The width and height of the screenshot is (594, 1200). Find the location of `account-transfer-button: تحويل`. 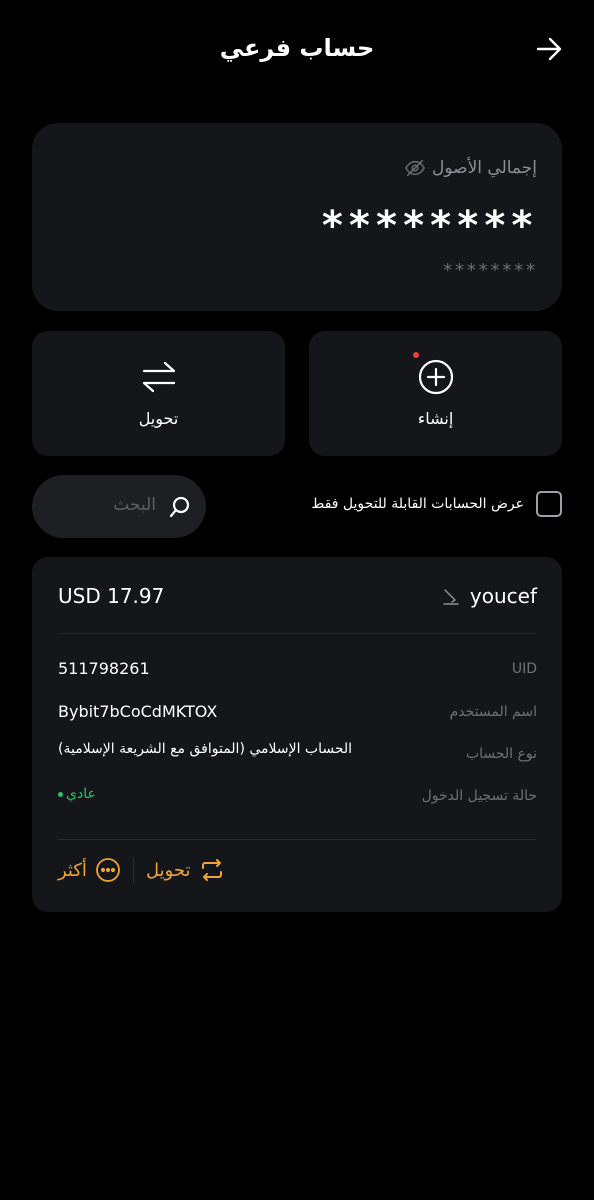

account-transfer-button: تحويل is located at coordinates (185, 870).